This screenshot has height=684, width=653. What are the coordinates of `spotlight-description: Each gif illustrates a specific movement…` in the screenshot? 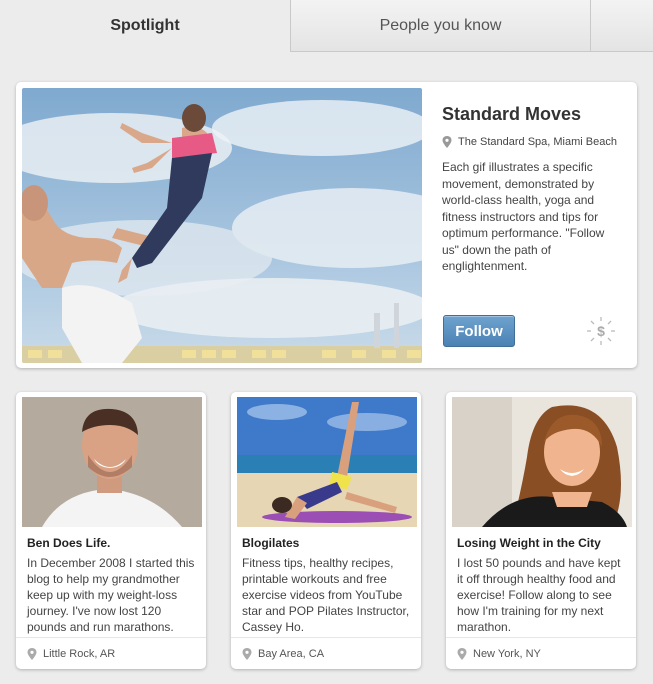 It's located at (523, 216).